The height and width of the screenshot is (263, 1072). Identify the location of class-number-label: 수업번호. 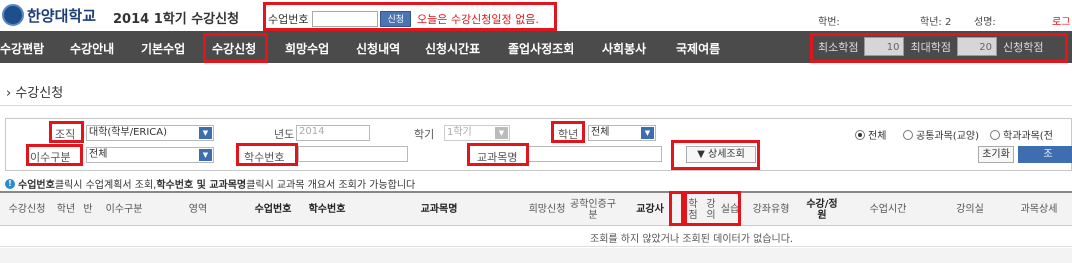
(288, 19).